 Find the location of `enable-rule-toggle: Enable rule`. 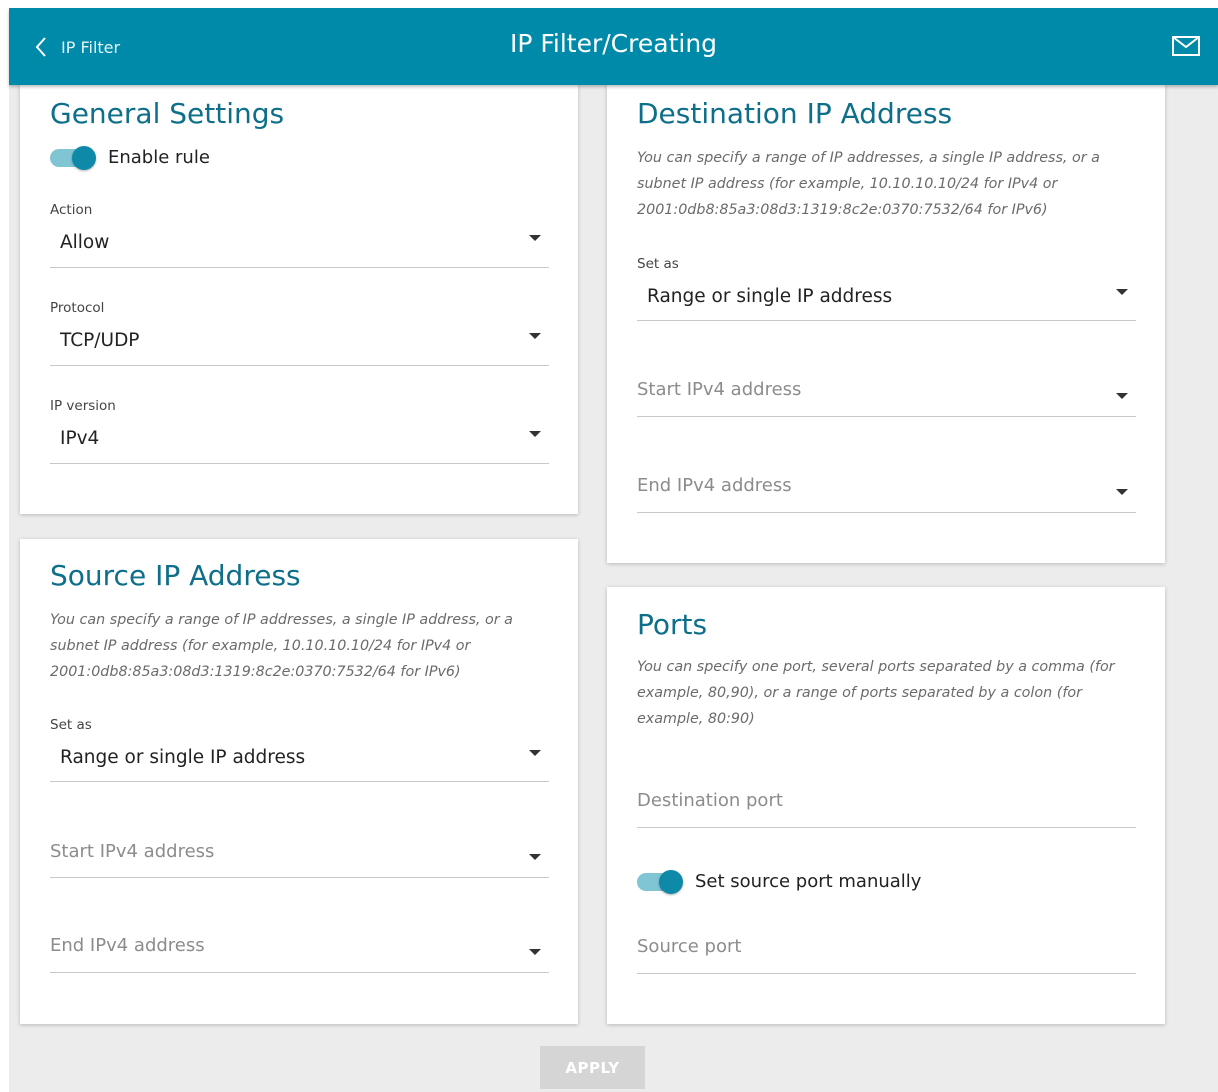

enable-rule-toggle: Enable rule is located at coordinates (130, 157).